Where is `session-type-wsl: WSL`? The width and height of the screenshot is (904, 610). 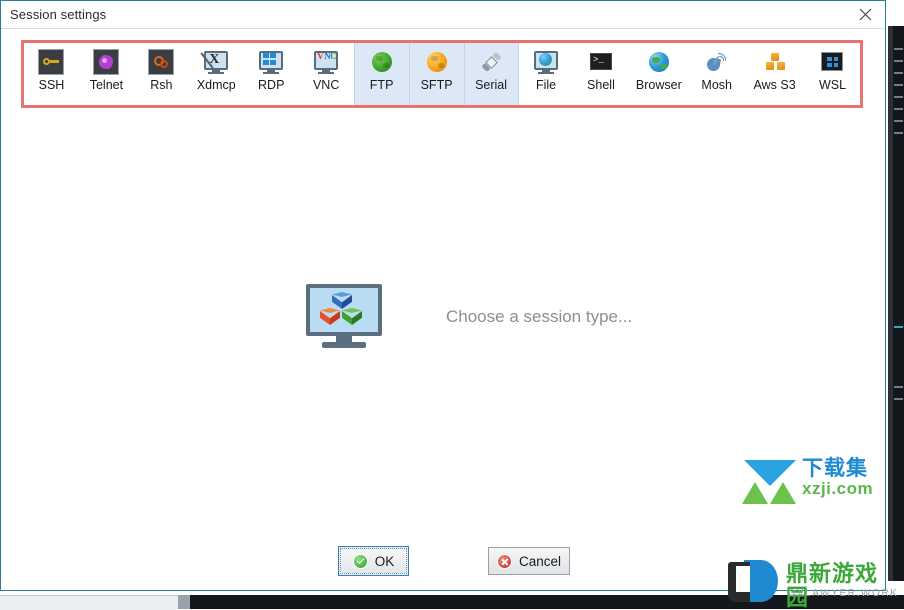 session-type-wsl: WSL is located at coordinates (832, 74).